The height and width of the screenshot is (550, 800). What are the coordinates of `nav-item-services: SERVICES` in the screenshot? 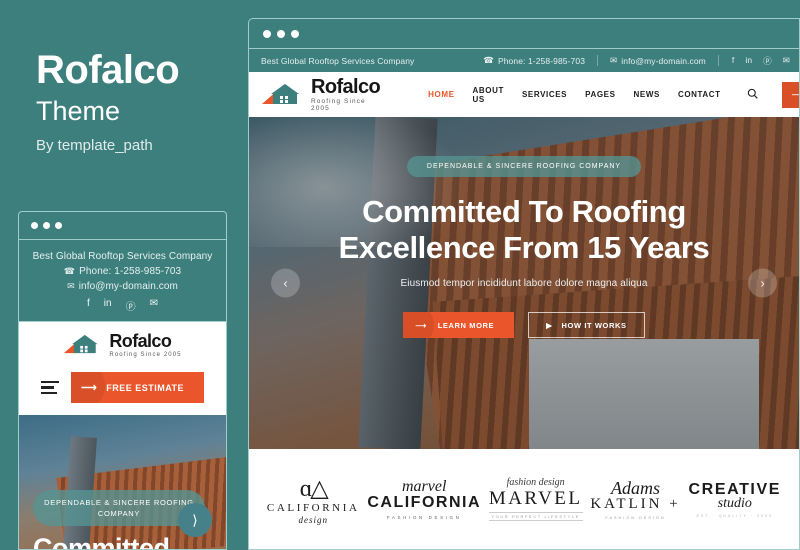 It's located at (544, 94).